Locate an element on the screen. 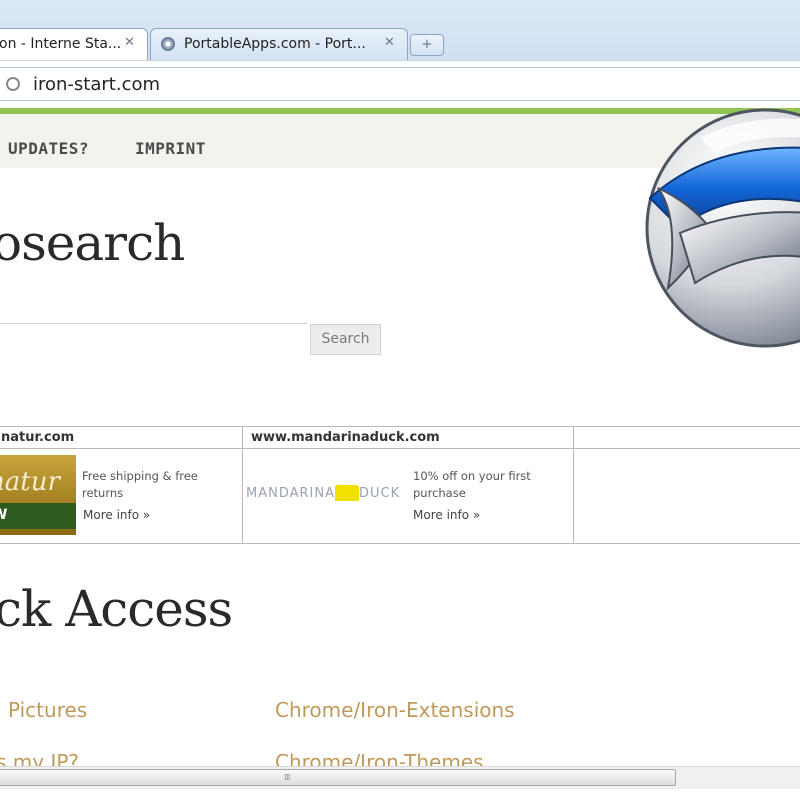 Image resolution: width=800 pixels, height=800 pixels. mandarinaduck-ad-logo: MANDARINA██DUCK is located at coordinates (323, 493).